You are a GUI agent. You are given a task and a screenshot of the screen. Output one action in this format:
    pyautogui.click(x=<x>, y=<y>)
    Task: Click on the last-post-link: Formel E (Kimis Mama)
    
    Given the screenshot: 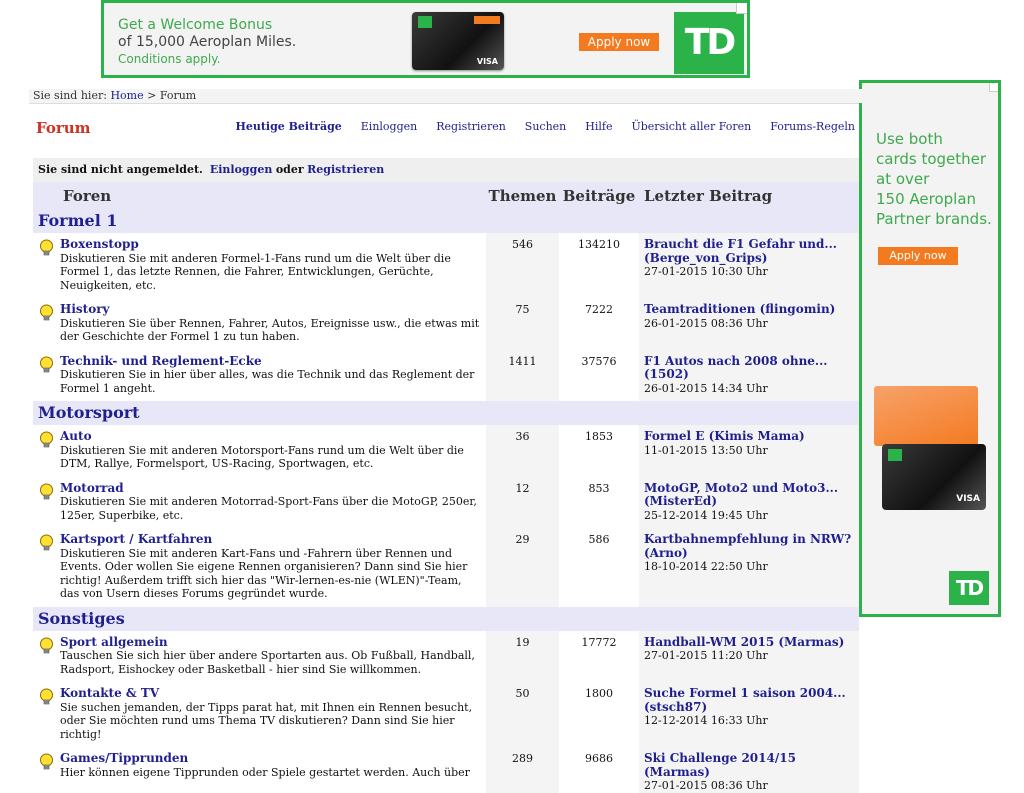 What is the action you would take?
    pyautogui.click(x=724, y=436)
    